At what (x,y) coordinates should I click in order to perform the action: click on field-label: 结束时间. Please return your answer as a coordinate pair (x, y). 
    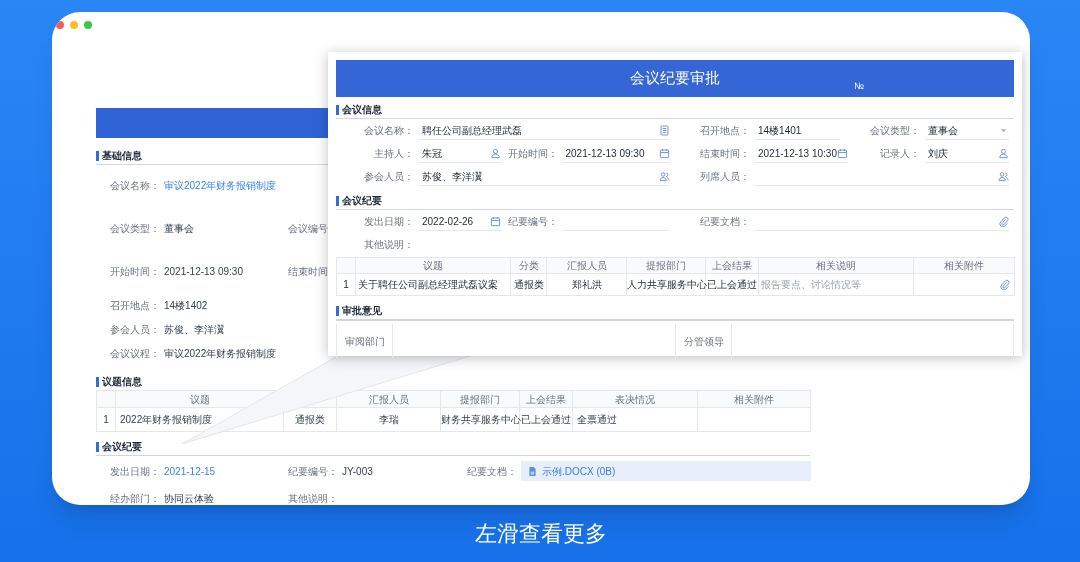
    Looking at the image, I should click on (308, 272).